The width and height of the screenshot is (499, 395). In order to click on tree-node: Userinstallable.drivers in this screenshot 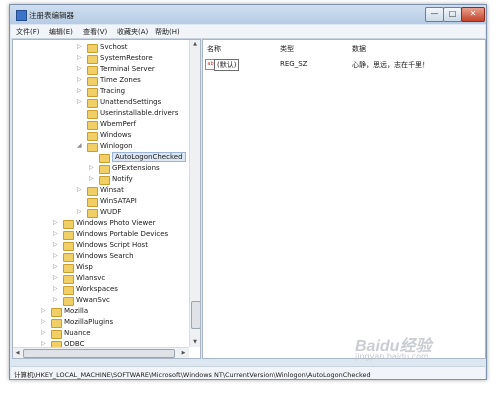, I will do `click(103, 113)`.